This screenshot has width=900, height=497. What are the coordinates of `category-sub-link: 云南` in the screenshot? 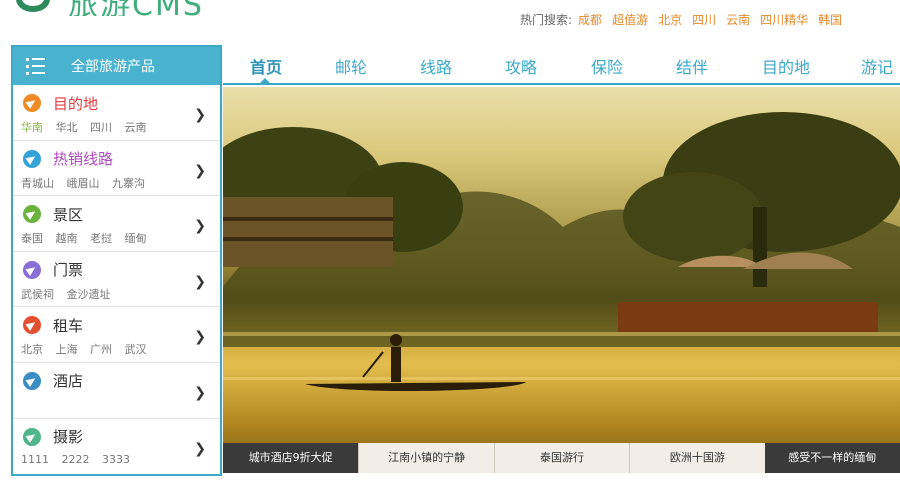 It's located at (136, 127).